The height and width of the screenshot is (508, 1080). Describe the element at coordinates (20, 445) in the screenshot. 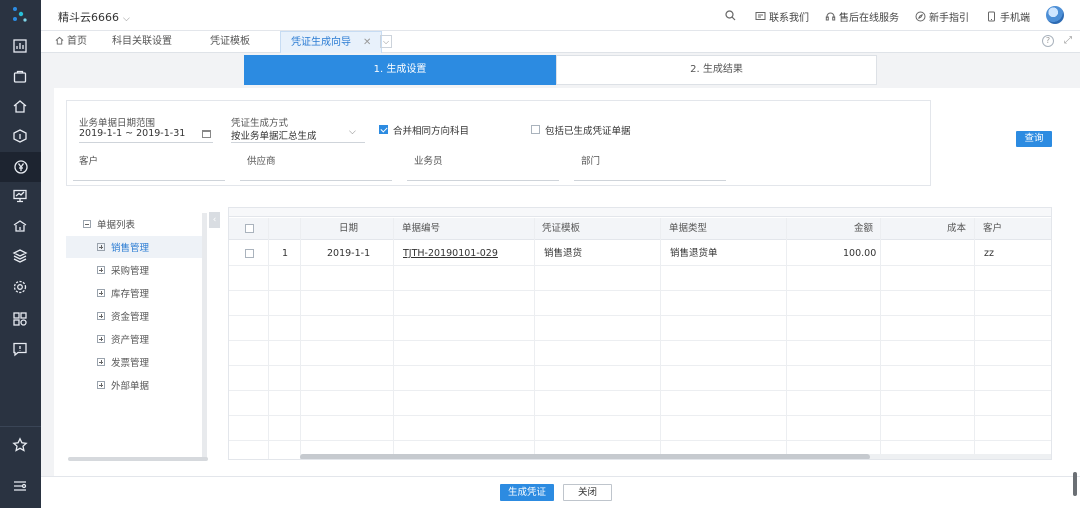

I see `star-icon` at that location.